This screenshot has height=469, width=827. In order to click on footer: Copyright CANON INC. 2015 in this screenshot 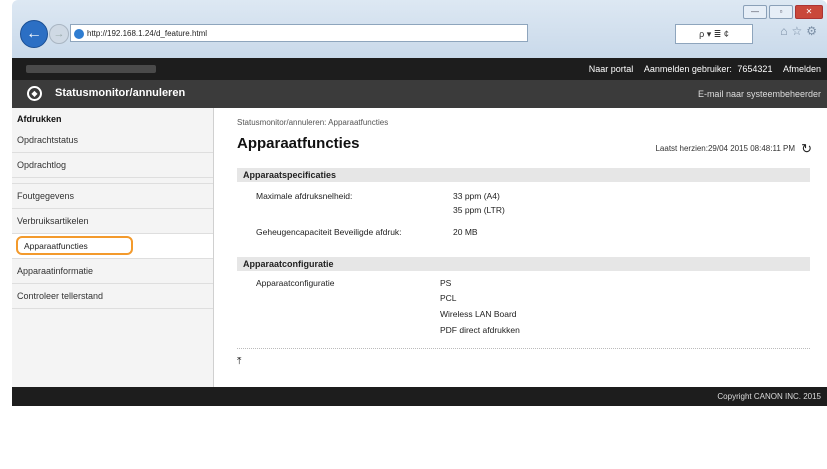, I will do `click(419, 396)`.